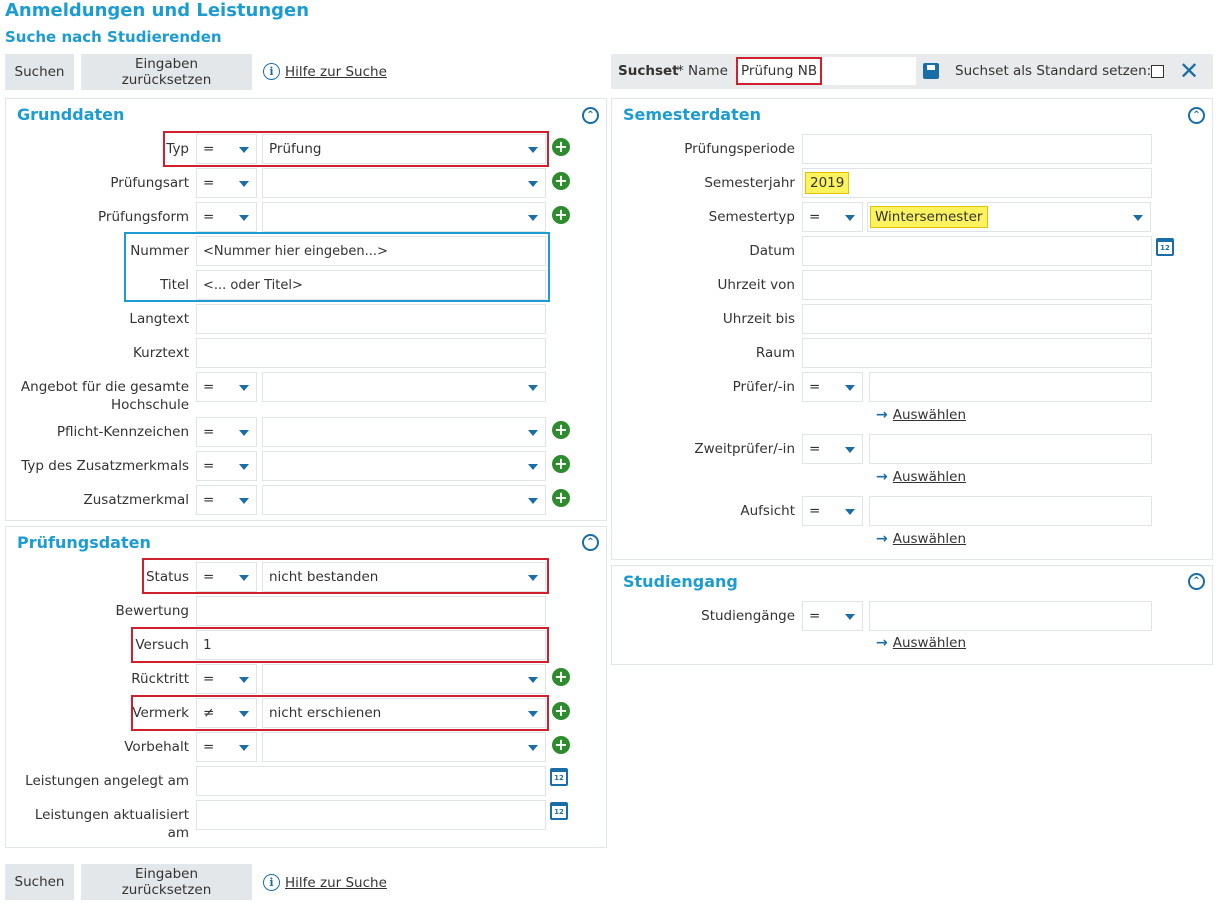 The width and height of the screenshot is (1218, 903). What do you see at coordinates (977, 353) in the screenshot?
I see `raum-input` at bounding box center [977, 353].